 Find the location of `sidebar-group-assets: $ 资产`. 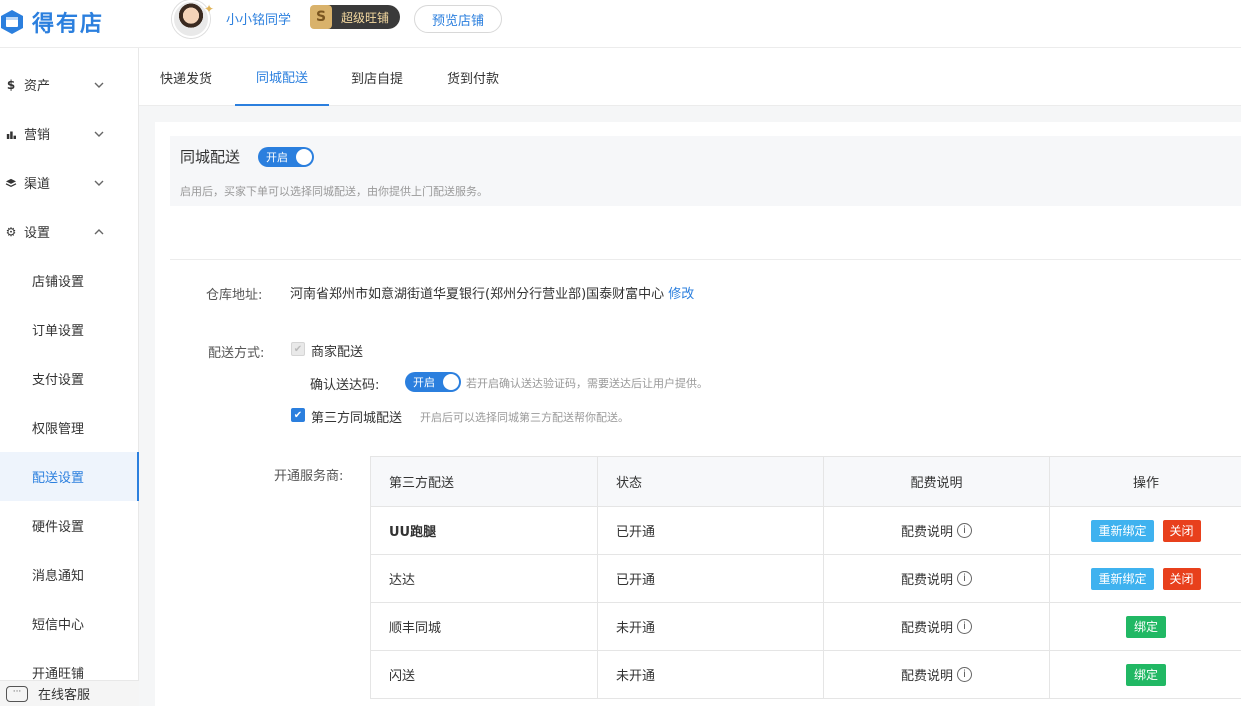

sidebar-group-assets: $ 资产 is located at coordinates (69, 84).